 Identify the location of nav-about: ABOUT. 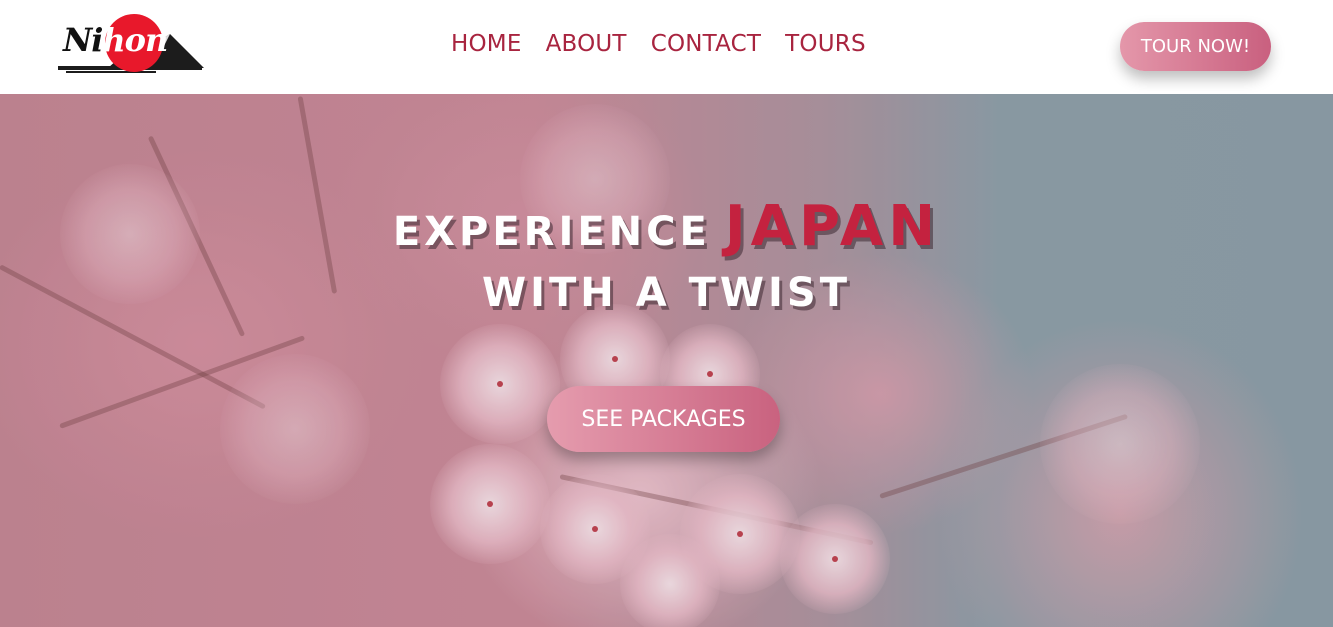
(586, 44).